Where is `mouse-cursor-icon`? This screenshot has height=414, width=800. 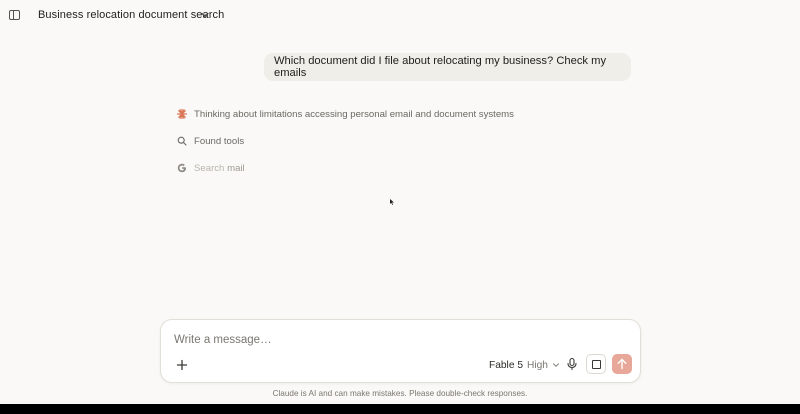 mouse-cursor-icon is located at coordinates (392, 202).